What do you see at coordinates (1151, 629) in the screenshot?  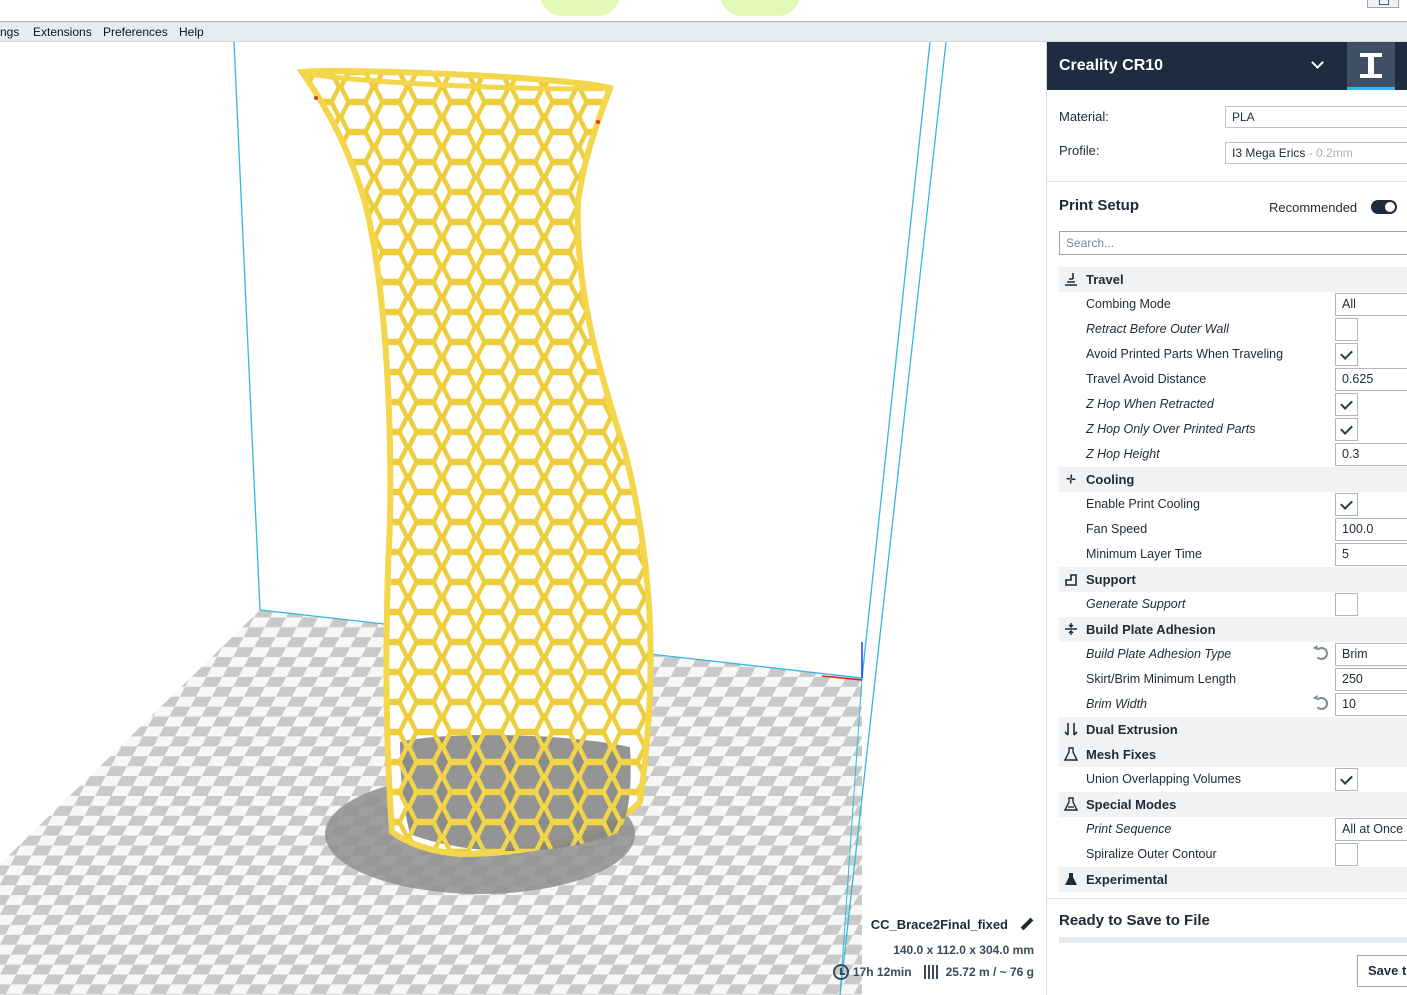 I see `category-label: Build Plate Adhesion` at bounding box center [1151, 629].